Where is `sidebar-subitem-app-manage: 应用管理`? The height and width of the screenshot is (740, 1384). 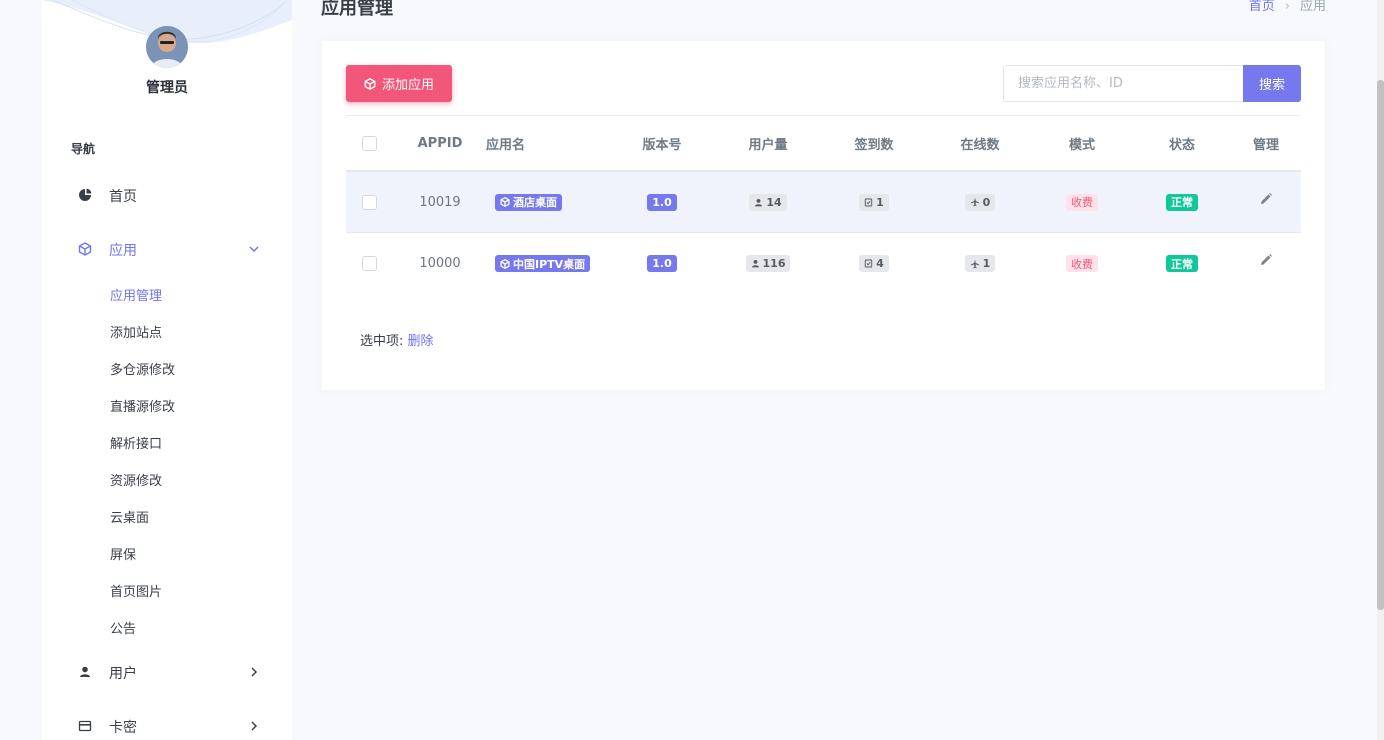 sidebar-subitem-app-manage: 应用管理 is located at coordinates (136, 294).